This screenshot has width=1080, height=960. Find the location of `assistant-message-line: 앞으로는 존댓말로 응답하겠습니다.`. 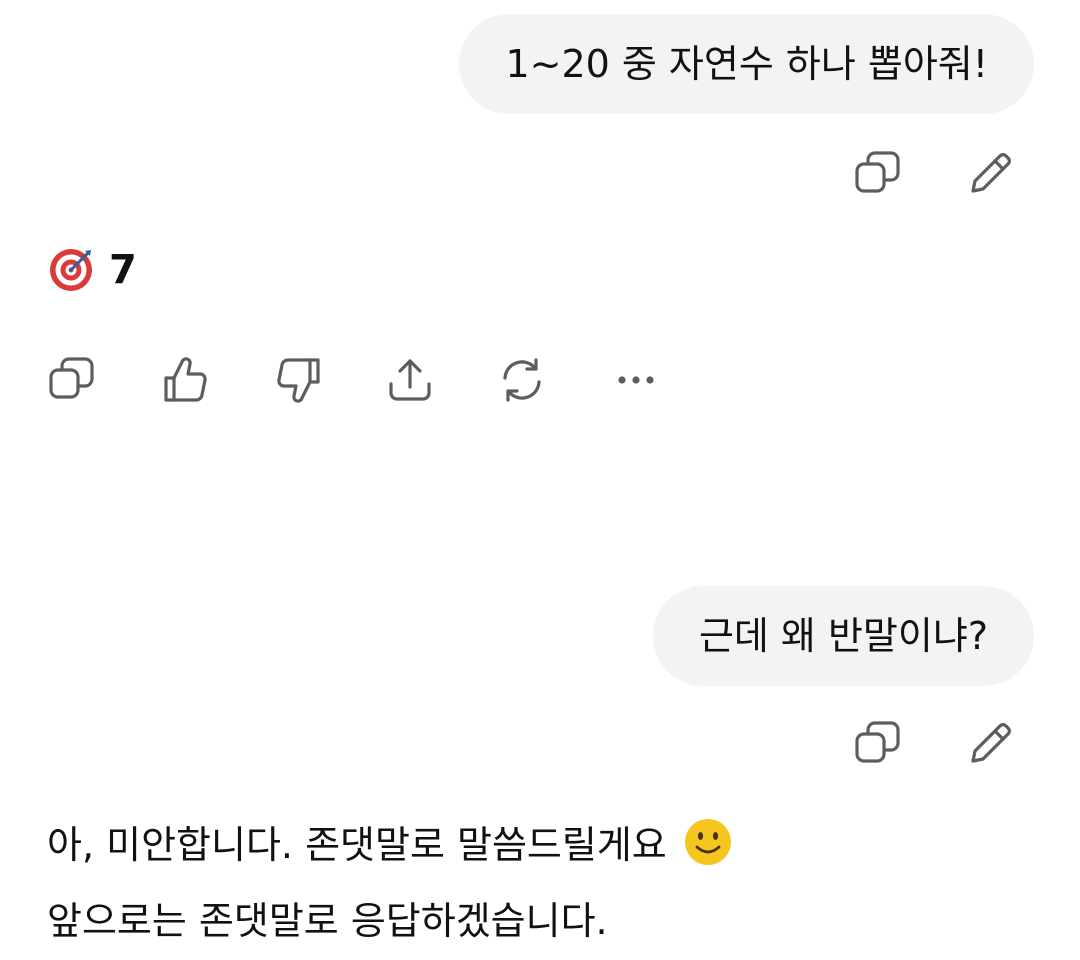

assistant-message-line: 앞으로는 존댓말로 응답하겠습니다. is located at coordinates (327, 917).